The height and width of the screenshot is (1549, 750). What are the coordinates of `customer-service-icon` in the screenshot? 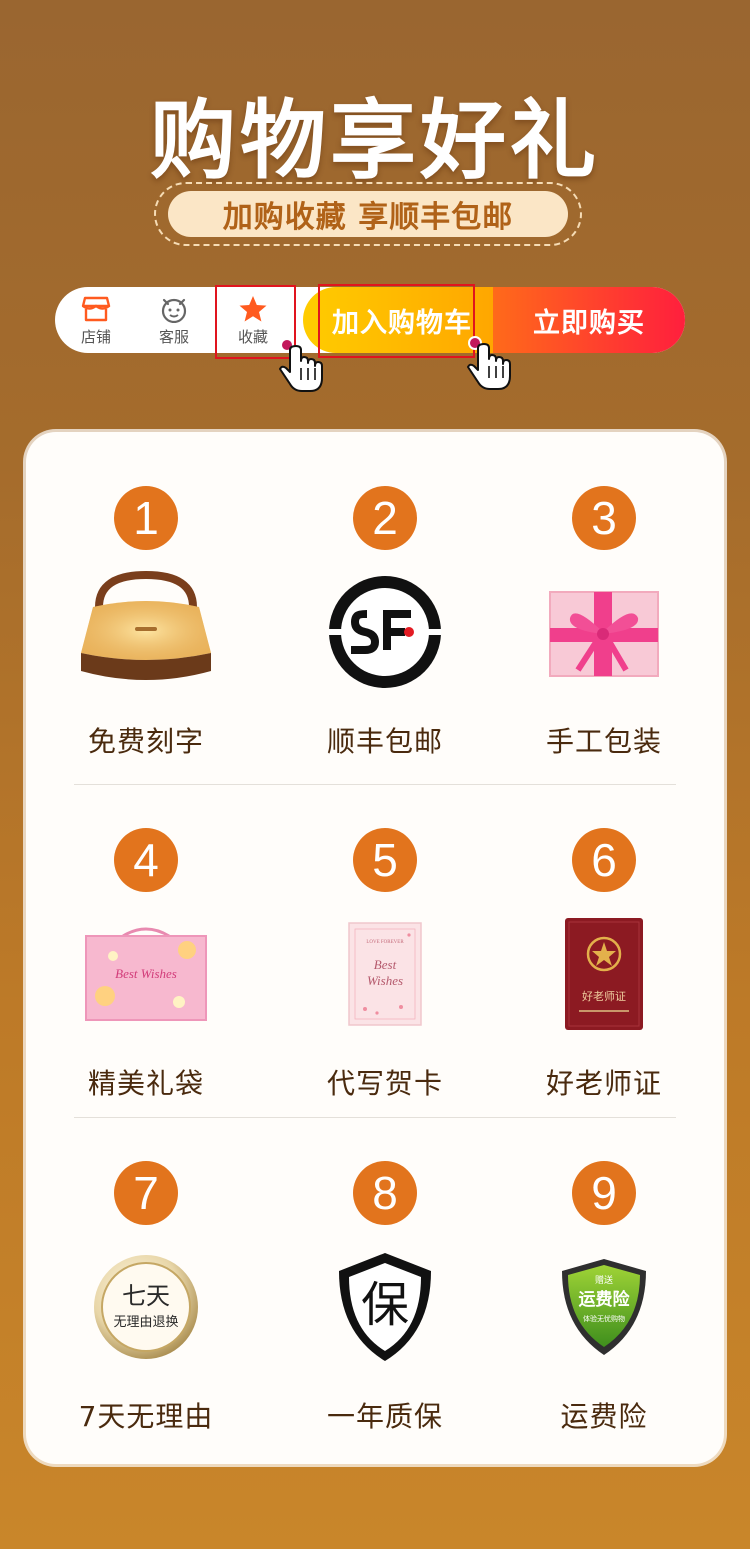 It's located at (174, 309).